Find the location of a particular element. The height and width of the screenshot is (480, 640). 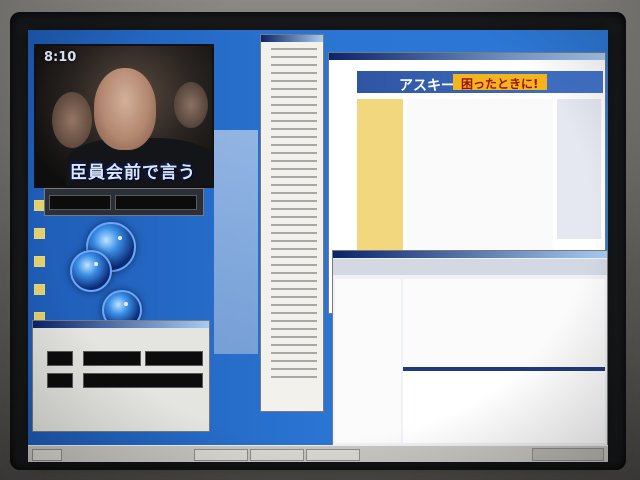

start-button is located at coordinates (47, 455).